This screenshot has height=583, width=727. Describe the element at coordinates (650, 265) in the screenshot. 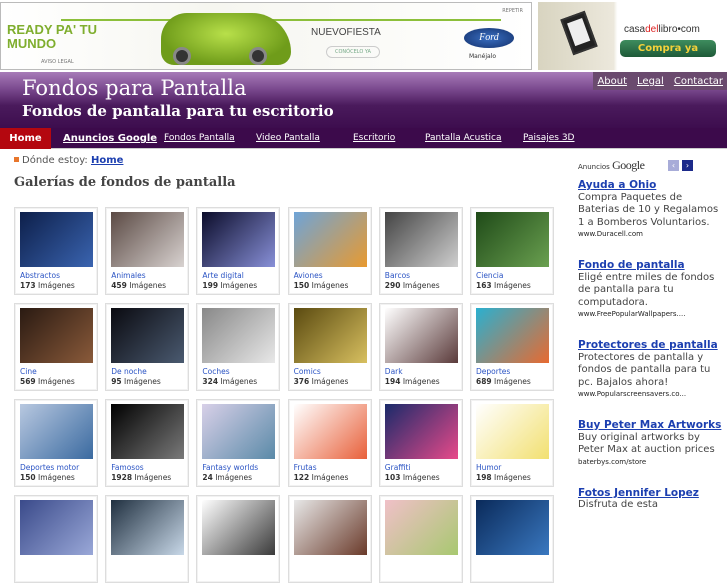

I see `ad-title-link: Fondo de pantalla` at that location.